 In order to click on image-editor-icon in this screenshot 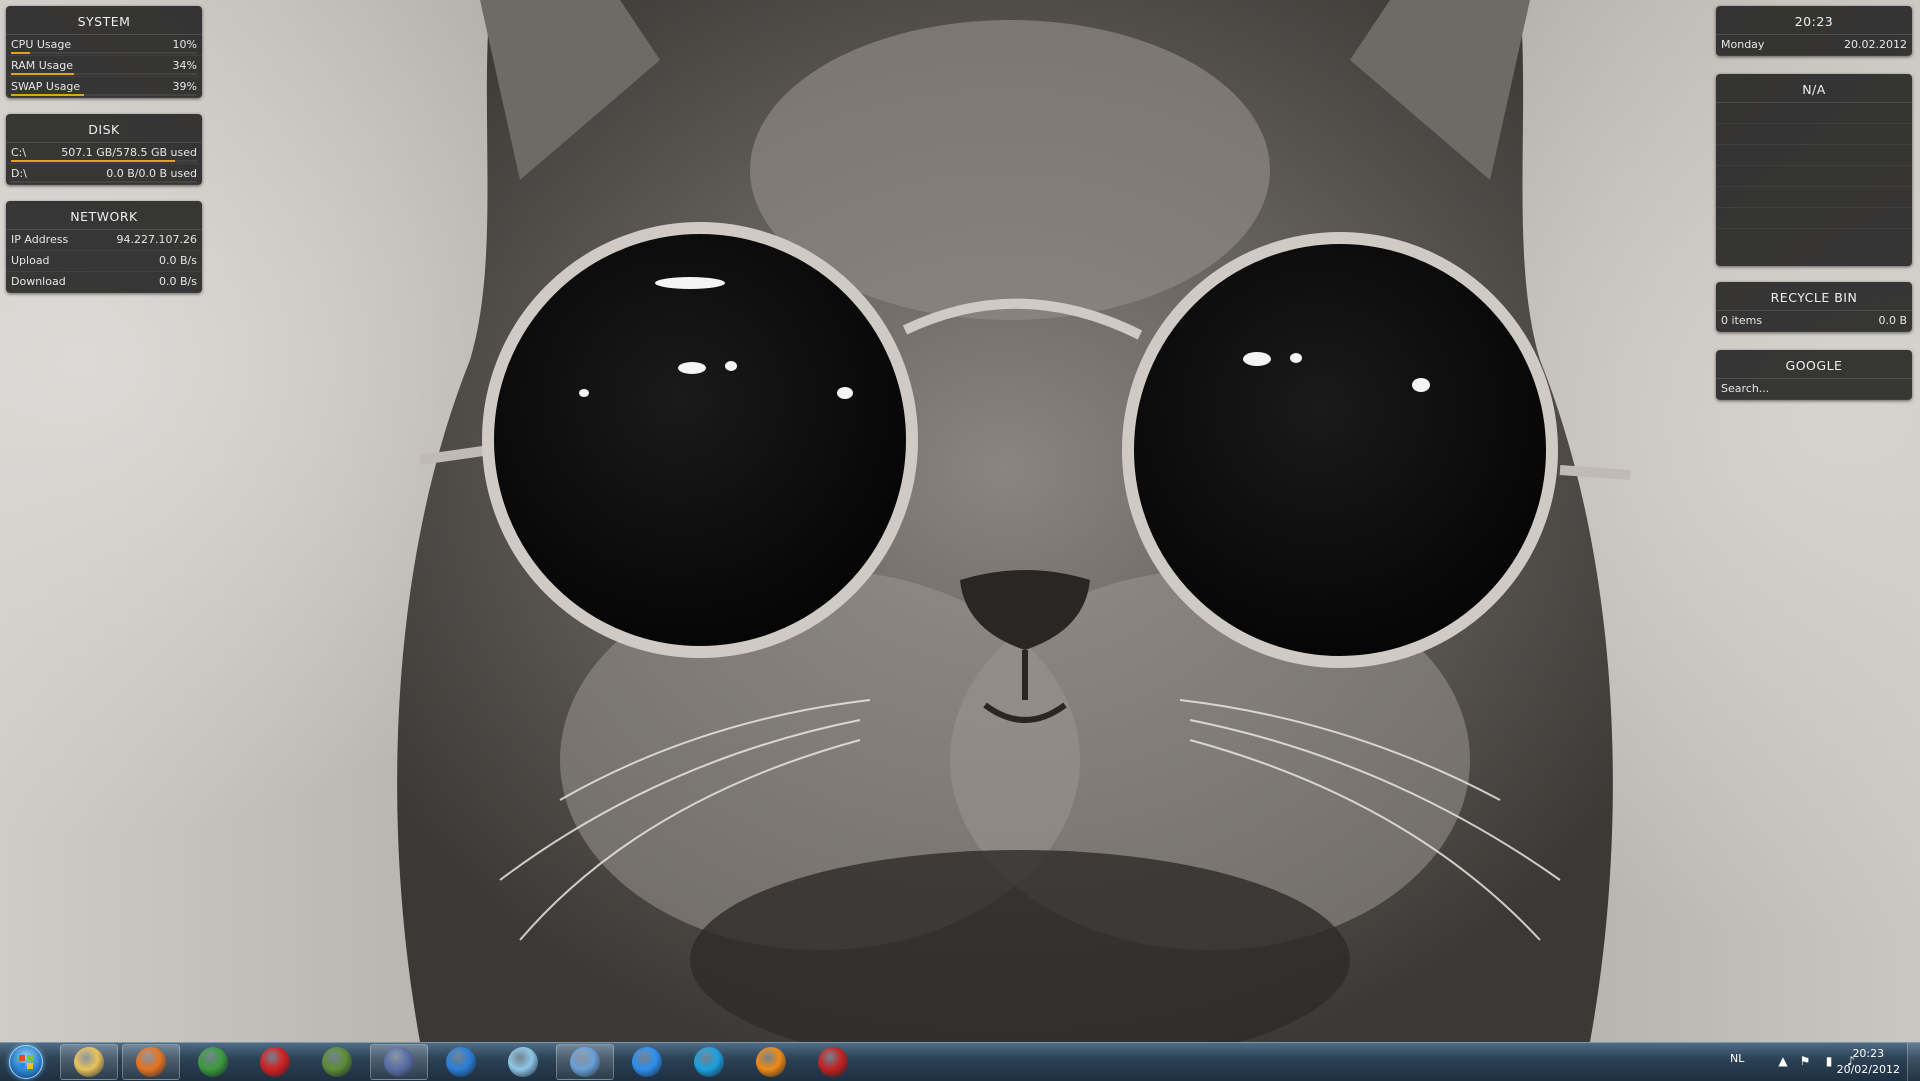, I will do `click(399, 1062)`.